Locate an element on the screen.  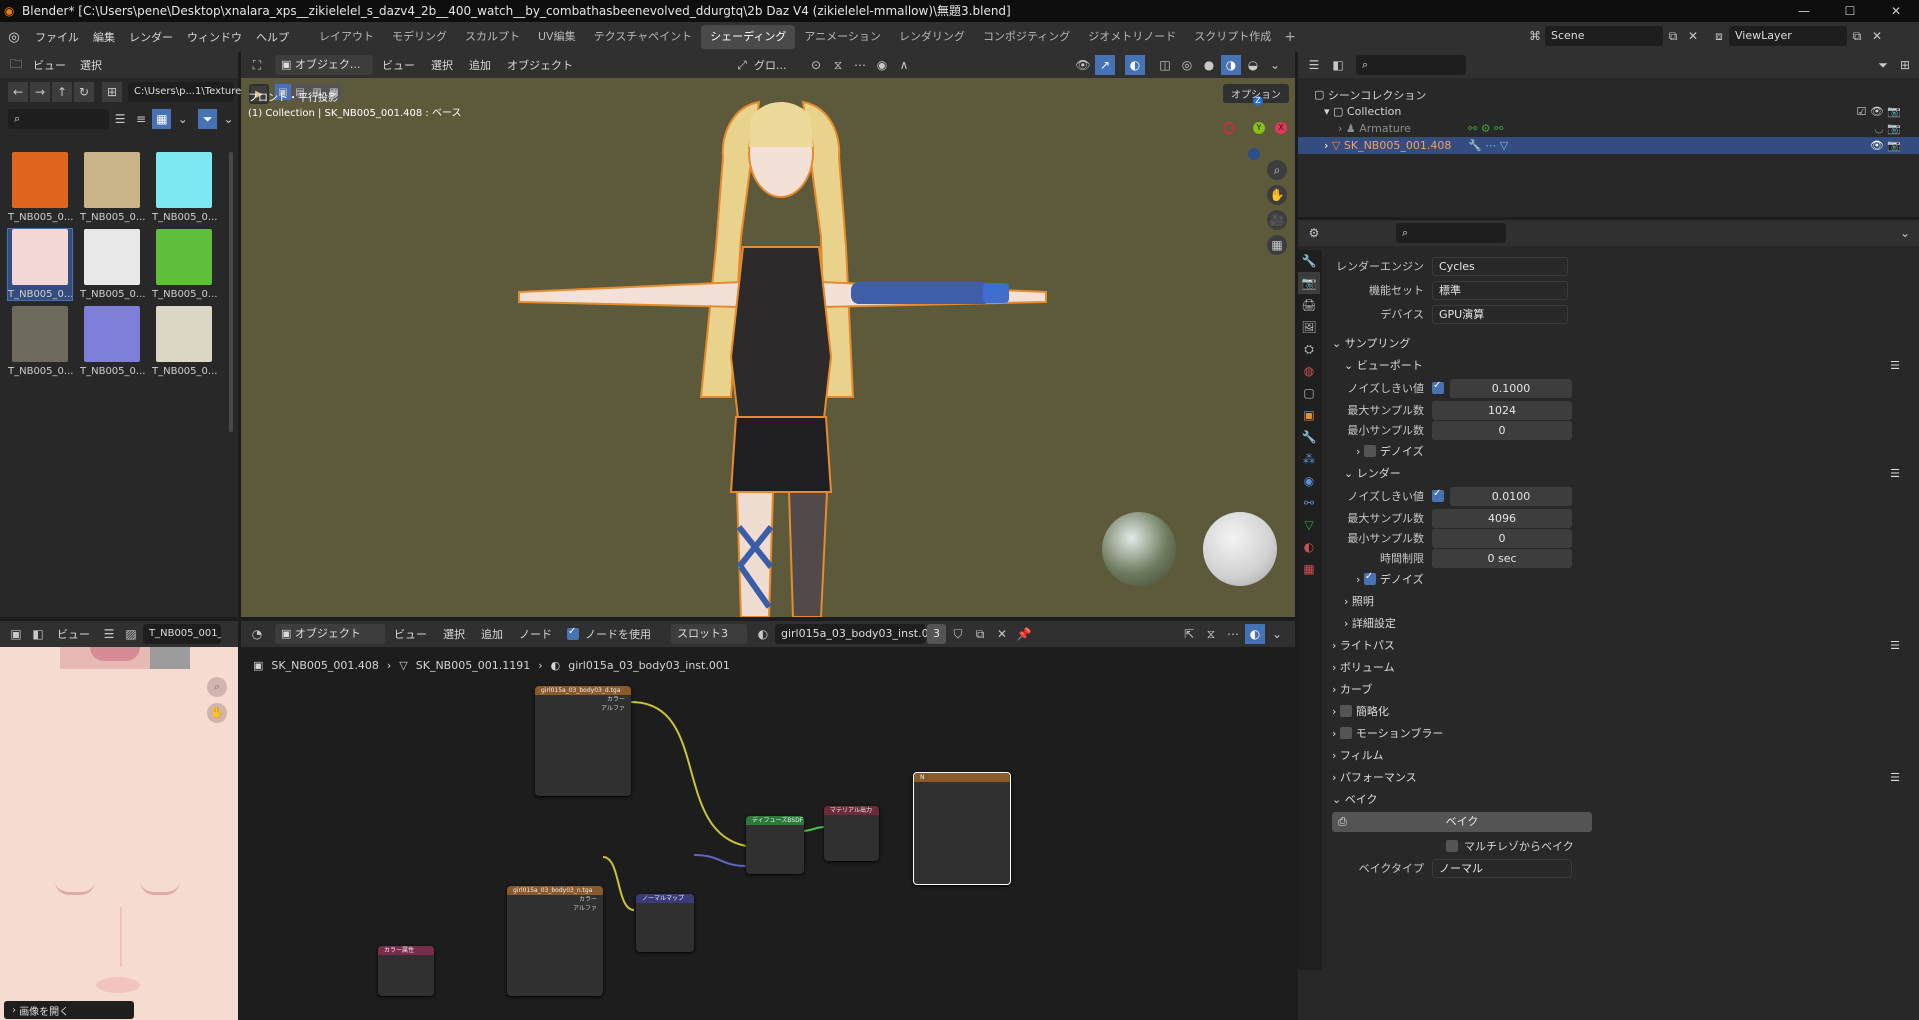
mesh-visibility-icon: 👁 📷 is located at coordinates (1885, 145).